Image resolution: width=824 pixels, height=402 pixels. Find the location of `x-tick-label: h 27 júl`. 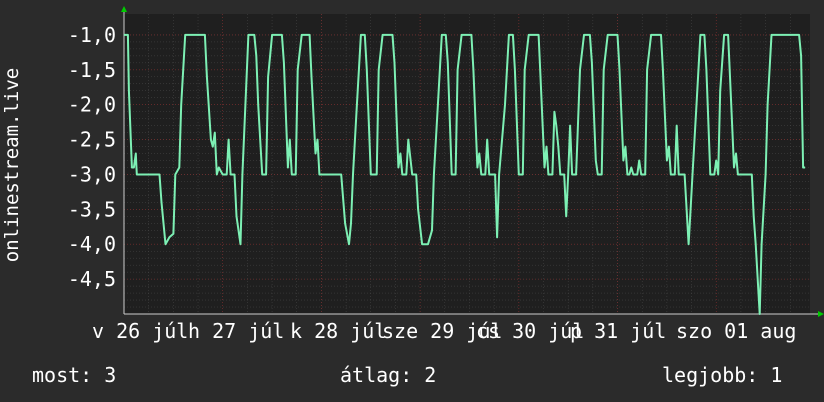

x-tick-label: h 27 júl is located at coordinates (236, 331).